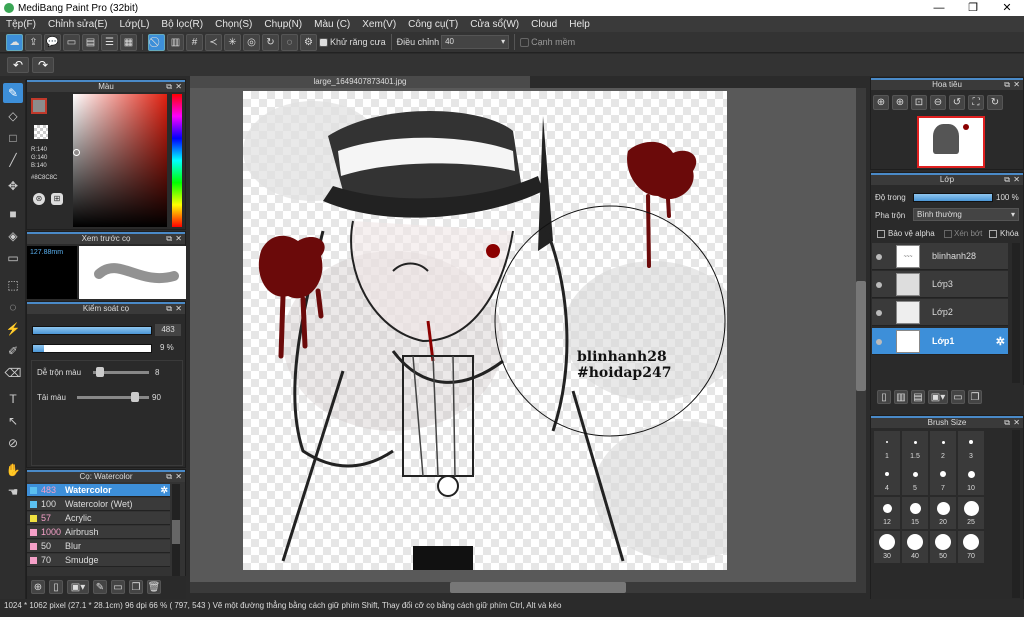  What do you see at coordinates (43, 65) in the screenshot?
I see `redo-button: ↷` at bounding box center [43, 65].